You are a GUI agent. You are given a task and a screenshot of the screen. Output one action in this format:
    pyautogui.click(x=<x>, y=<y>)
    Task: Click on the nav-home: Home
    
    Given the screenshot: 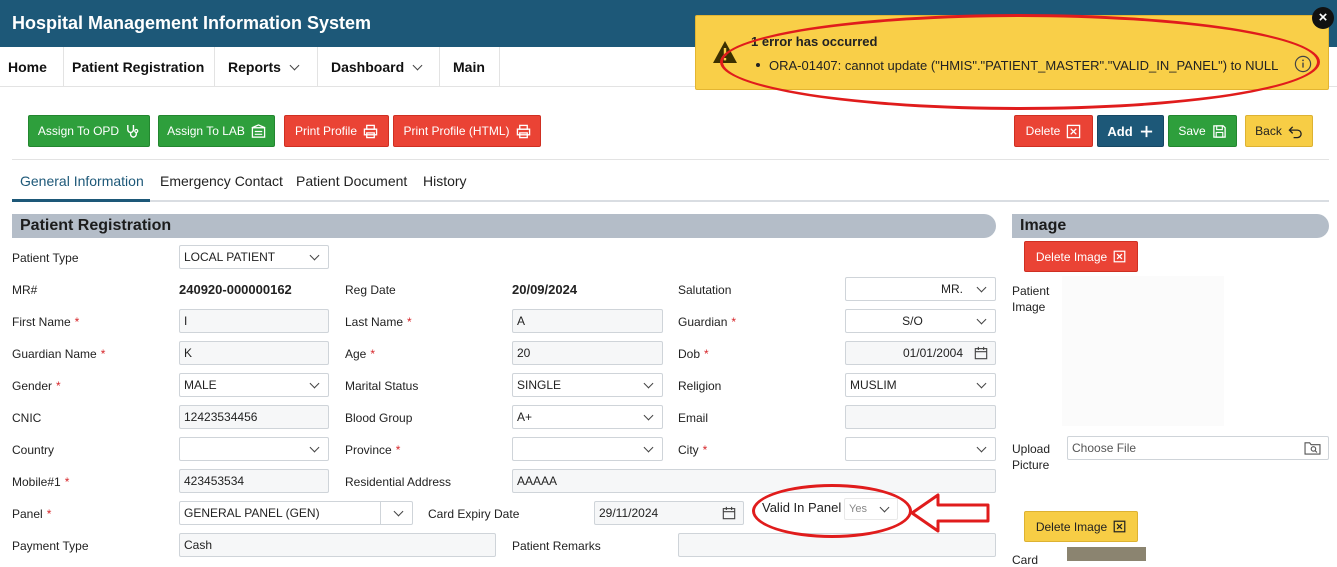 What is the action you would take?
    pyautogui.click(x=32, y=67)
    